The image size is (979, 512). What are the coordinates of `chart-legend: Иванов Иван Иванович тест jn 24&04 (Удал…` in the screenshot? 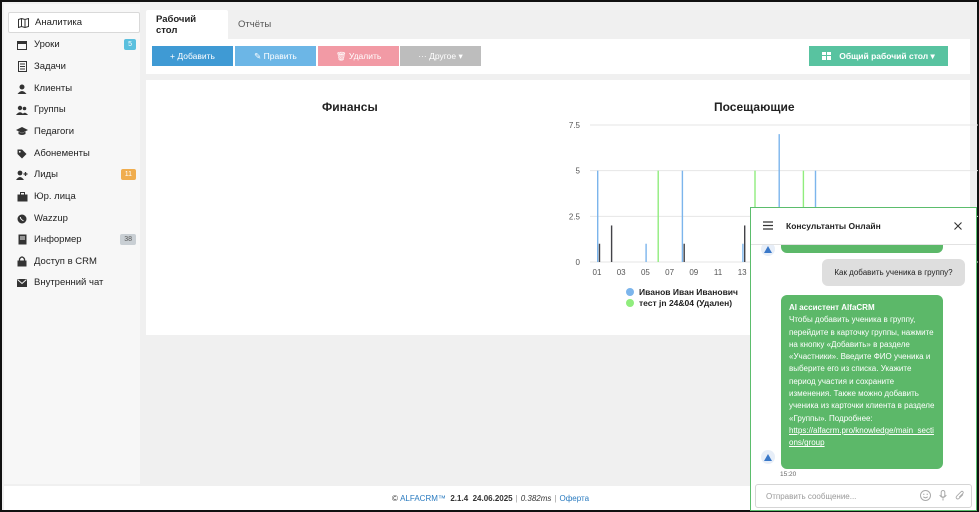 It's located at (682, 297).